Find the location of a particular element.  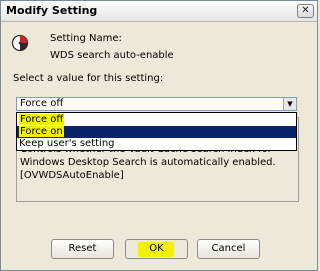

select-prompt-label: Select a value for this setting: is located at coordinates (88, 78).